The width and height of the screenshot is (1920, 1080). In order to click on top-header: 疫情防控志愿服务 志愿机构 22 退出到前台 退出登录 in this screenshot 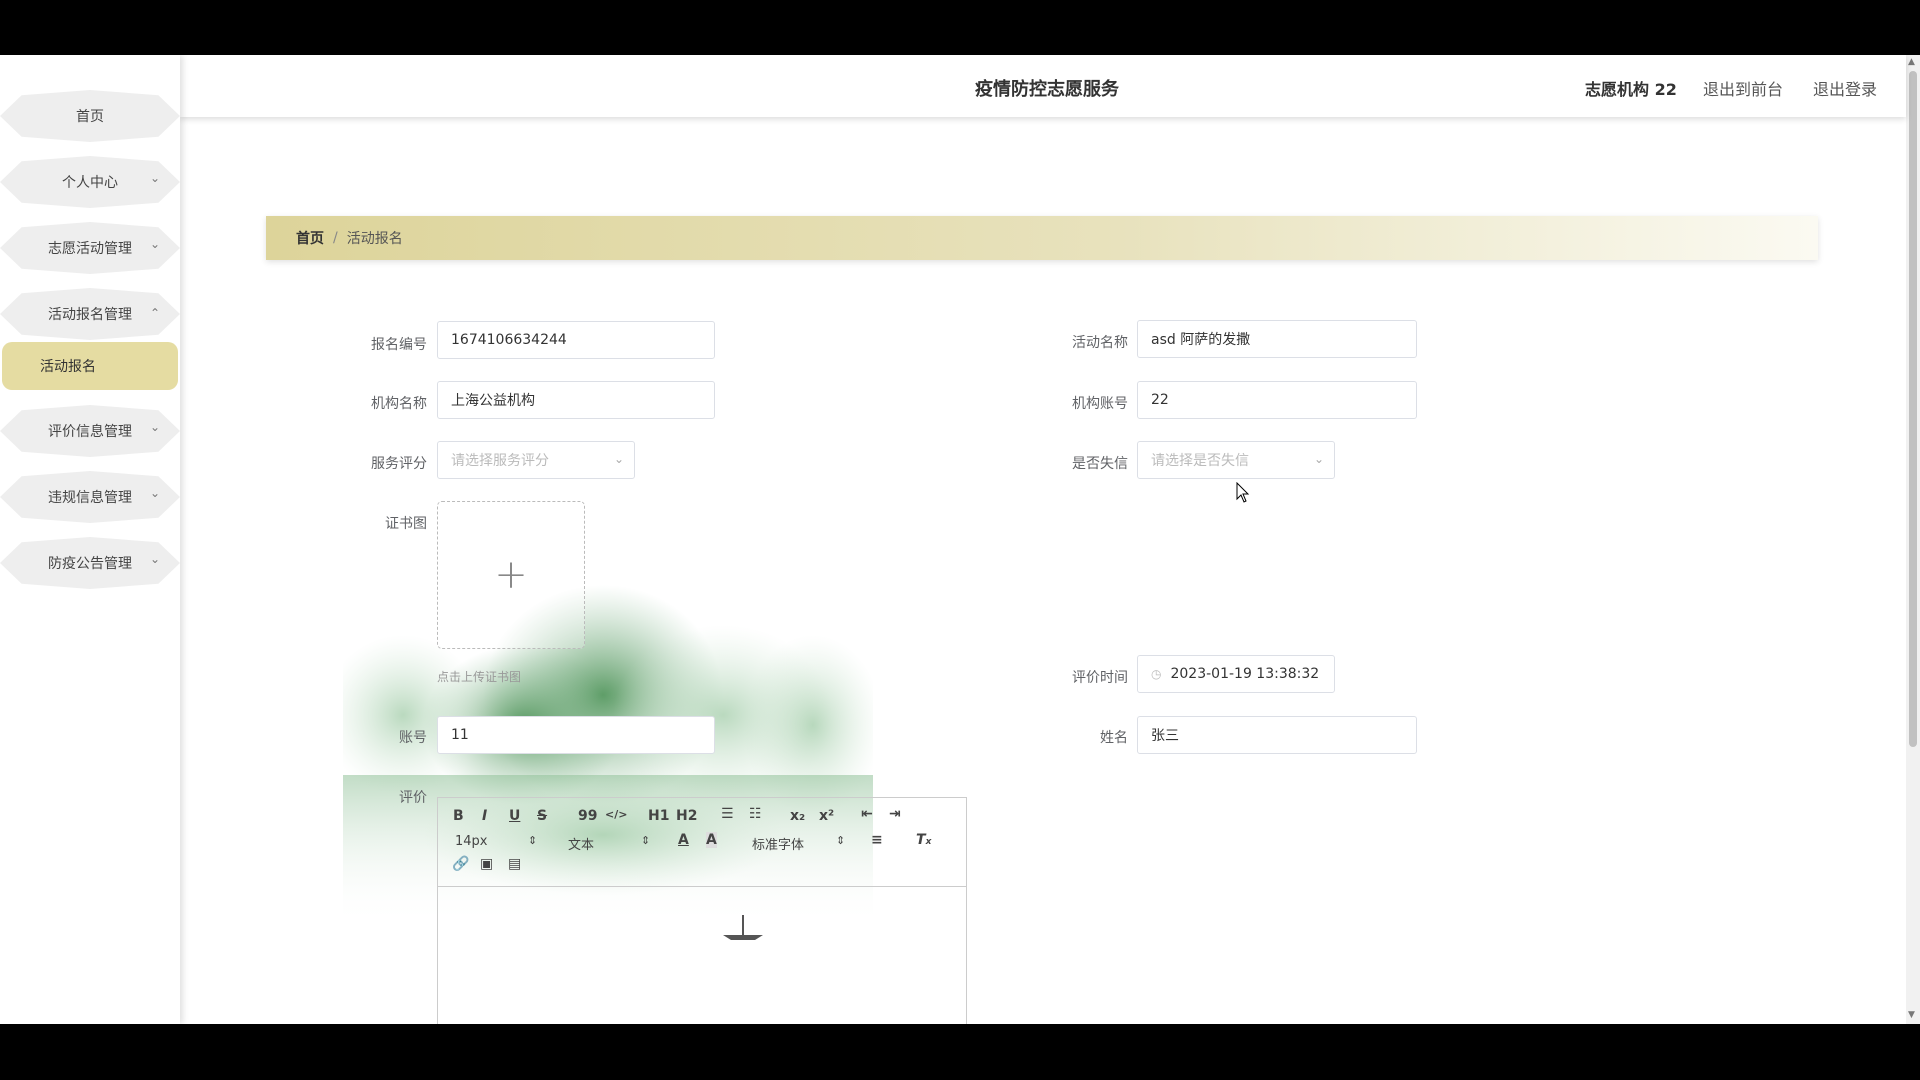, I will do `click(1043, 86)`.